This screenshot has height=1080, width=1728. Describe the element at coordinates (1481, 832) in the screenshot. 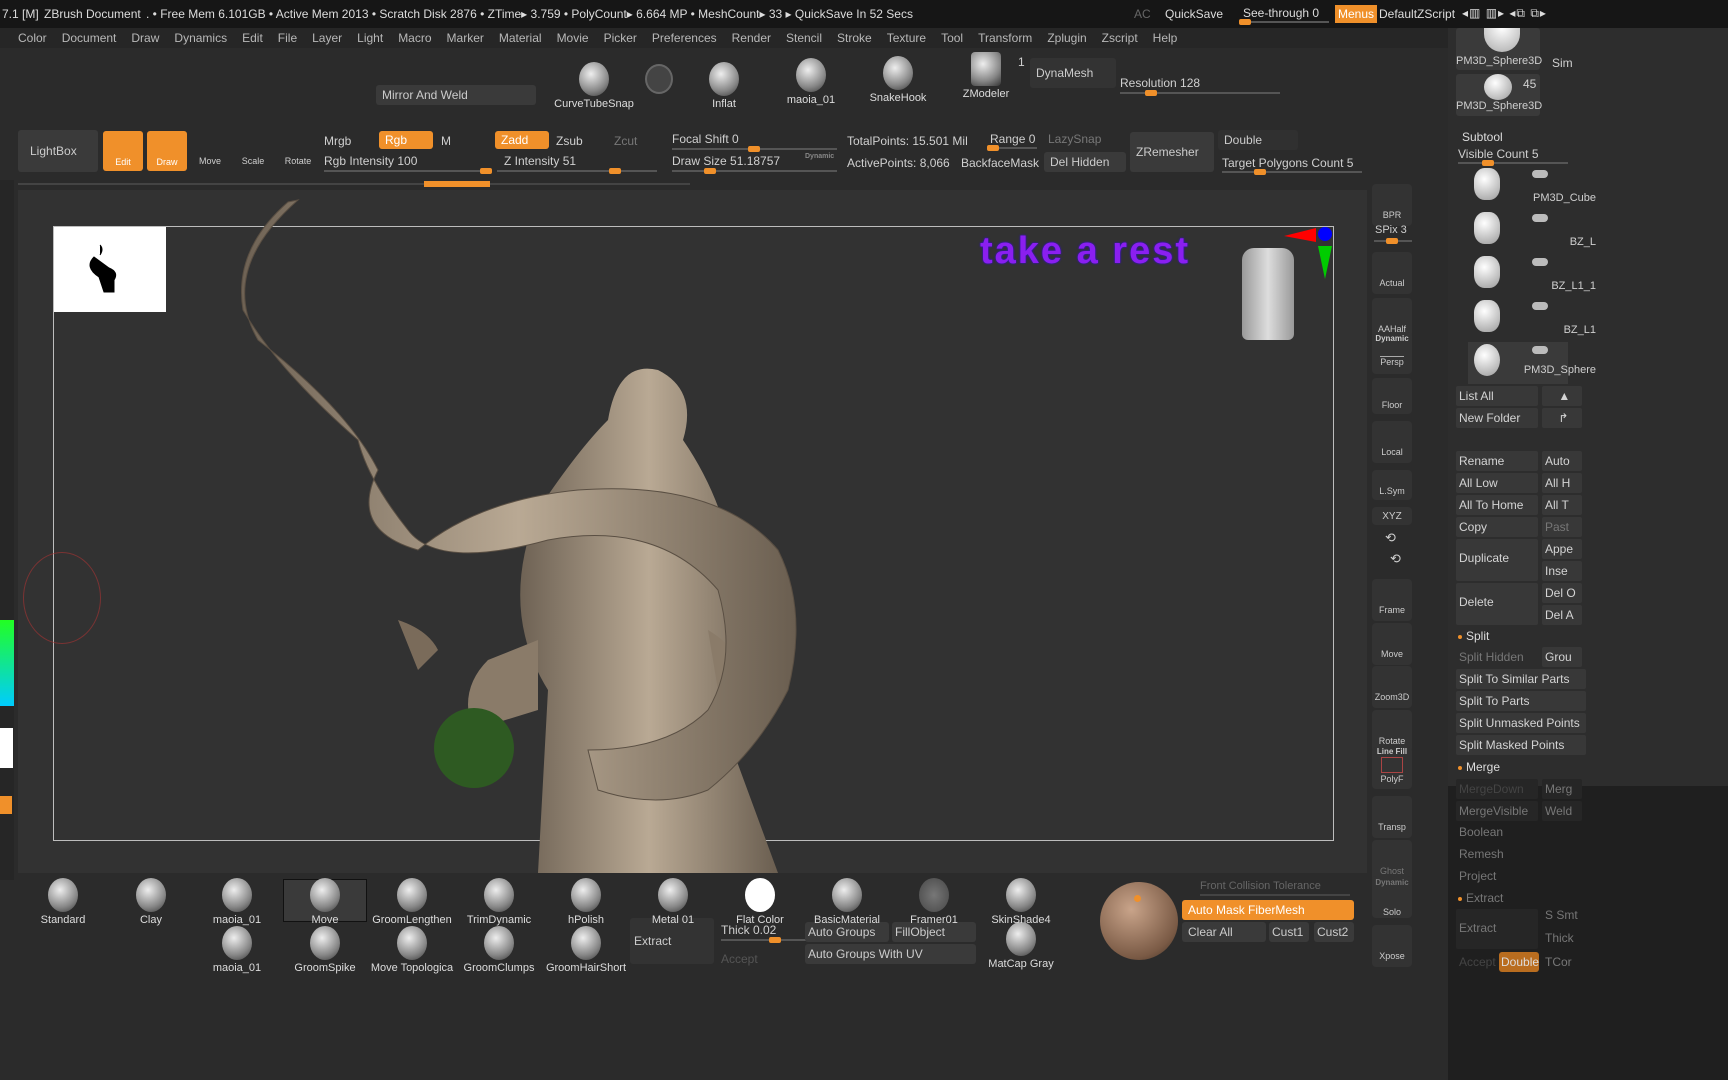

I see `boolean-section: Boolean` at that location.